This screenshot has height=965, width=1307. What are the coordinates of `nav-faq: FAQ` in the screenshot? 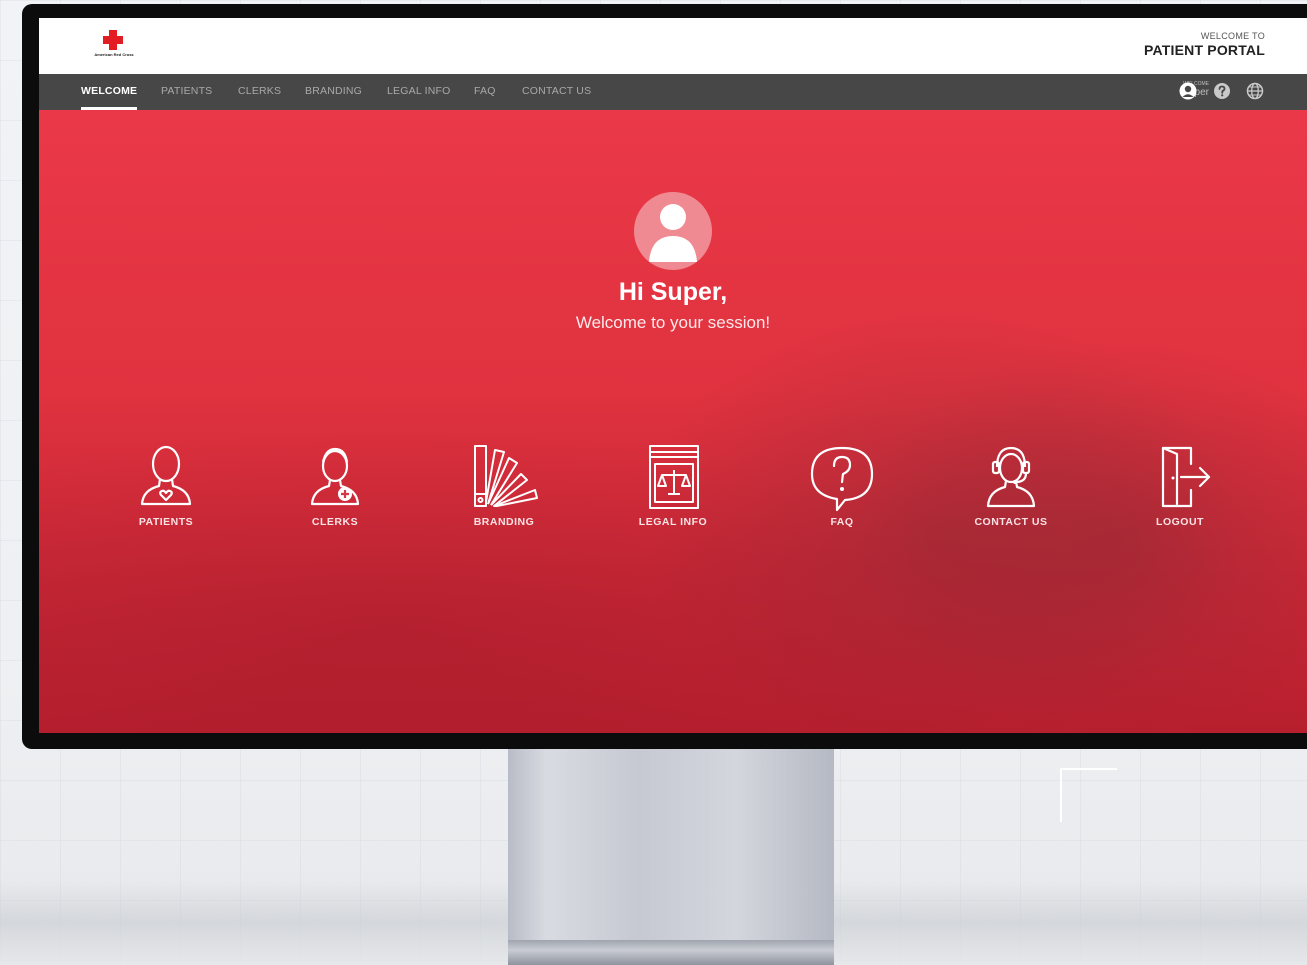 It's located at (485, 92).